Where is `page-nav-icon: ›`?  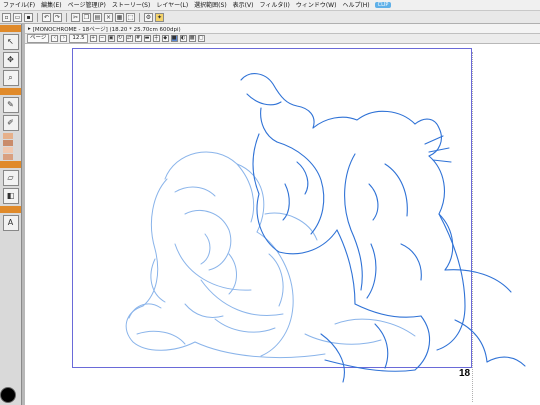 page-nav-icon: › is located at coordinates (64, 38).